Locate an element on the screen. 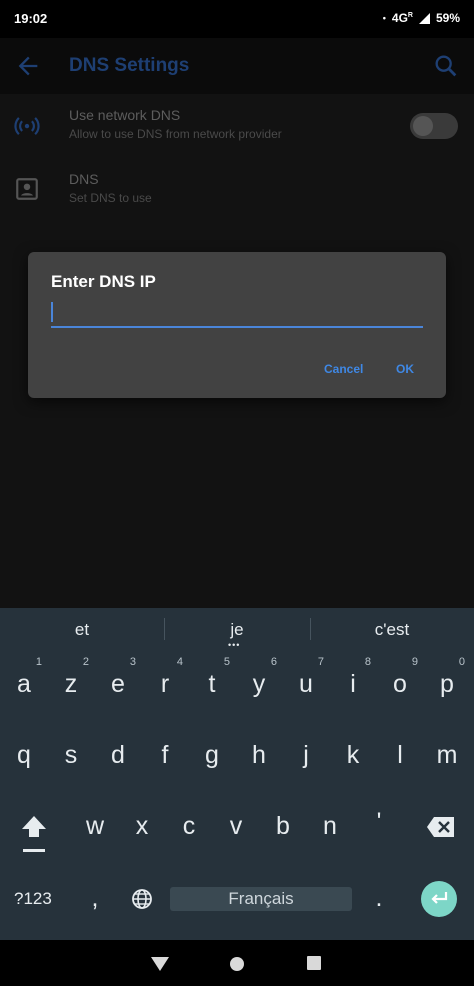 Image resolution: width=474 pixels, height=986 pixels. key-apostrophe: ' is located at coordinates (379, 822).